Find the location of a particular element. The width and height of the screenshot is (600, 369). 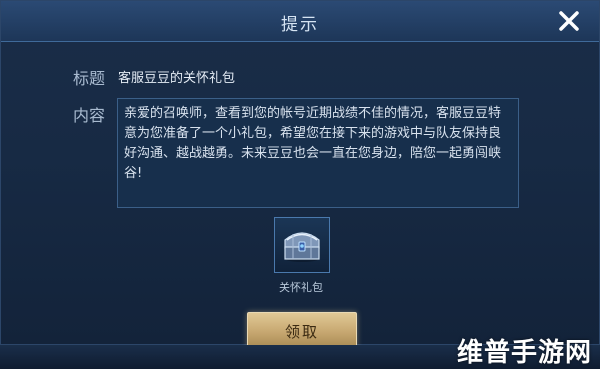

title-value: 客服豆豆的关怀礼包 is located at coordinates (177, 78).